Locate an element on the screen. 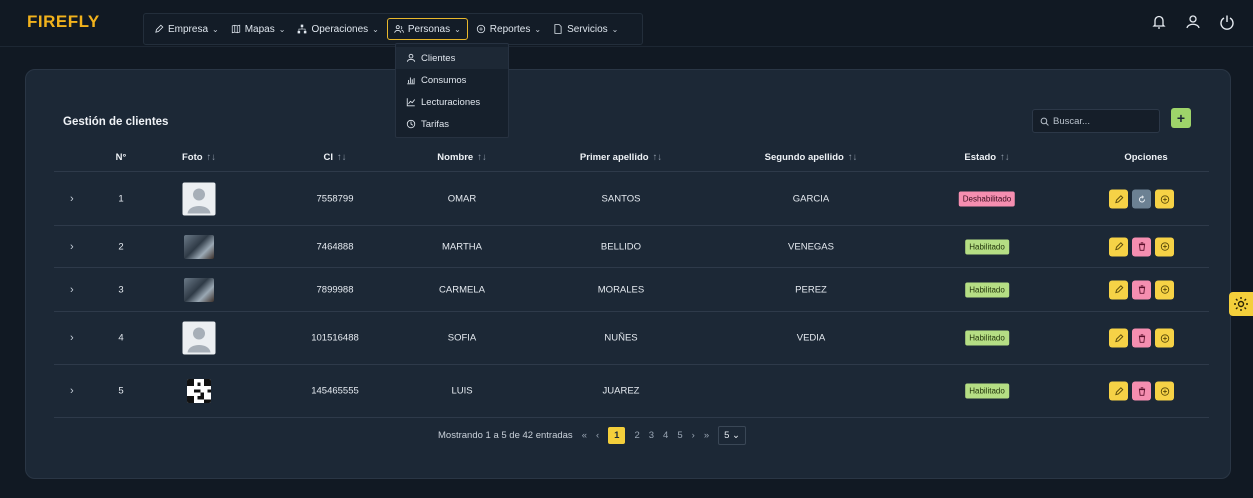 This screenshot has width=1253, height=498. settings-button is located at coordinates (1241, 304).